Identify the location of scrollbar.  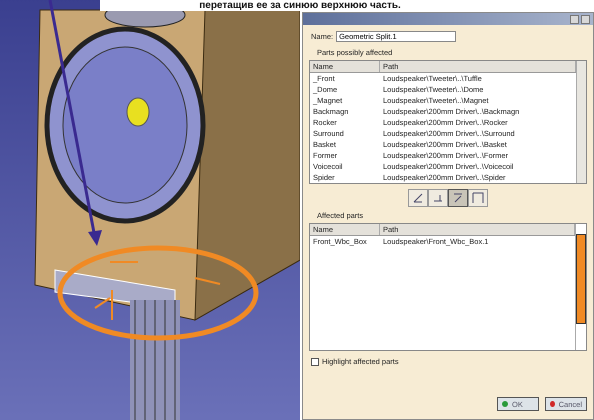
(581, 122).